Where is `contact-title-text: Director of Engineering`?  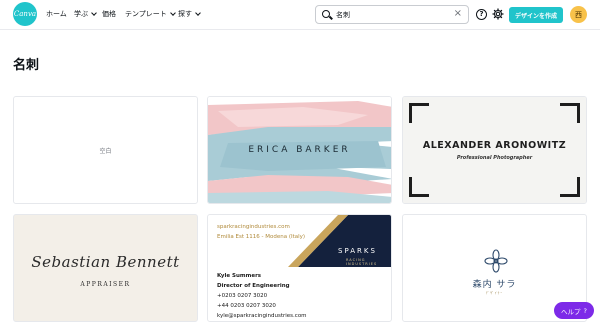
contact-title-text: Director of Engineering is located at coordinates (253, 286).